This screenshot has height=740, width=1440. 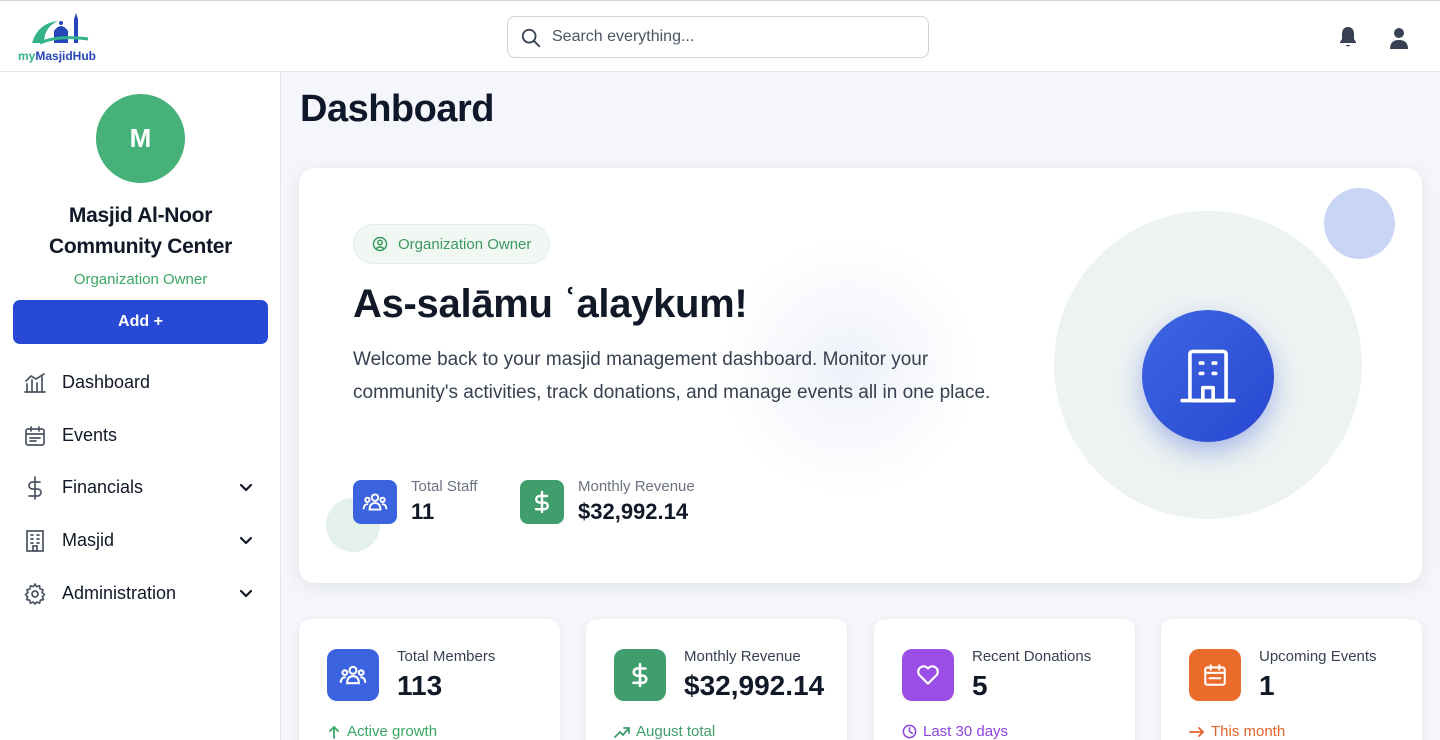 What do you see at coordinates (60, 29) in the screenshot?
I see `mosque-logo-icon` at bounding box center [60, 29].